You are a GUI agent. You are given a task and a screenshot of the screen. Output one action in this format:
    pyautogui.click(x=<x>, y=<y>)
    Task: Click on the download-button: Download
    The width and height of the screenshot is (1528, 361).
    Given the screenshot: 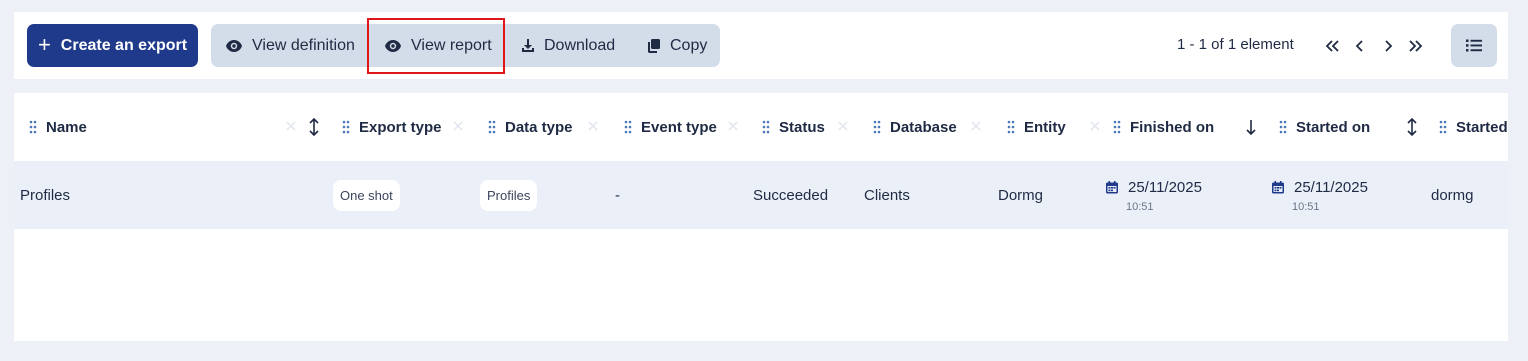 What is the action you would take?
    pyautogui.click(x=568, y=45)
    